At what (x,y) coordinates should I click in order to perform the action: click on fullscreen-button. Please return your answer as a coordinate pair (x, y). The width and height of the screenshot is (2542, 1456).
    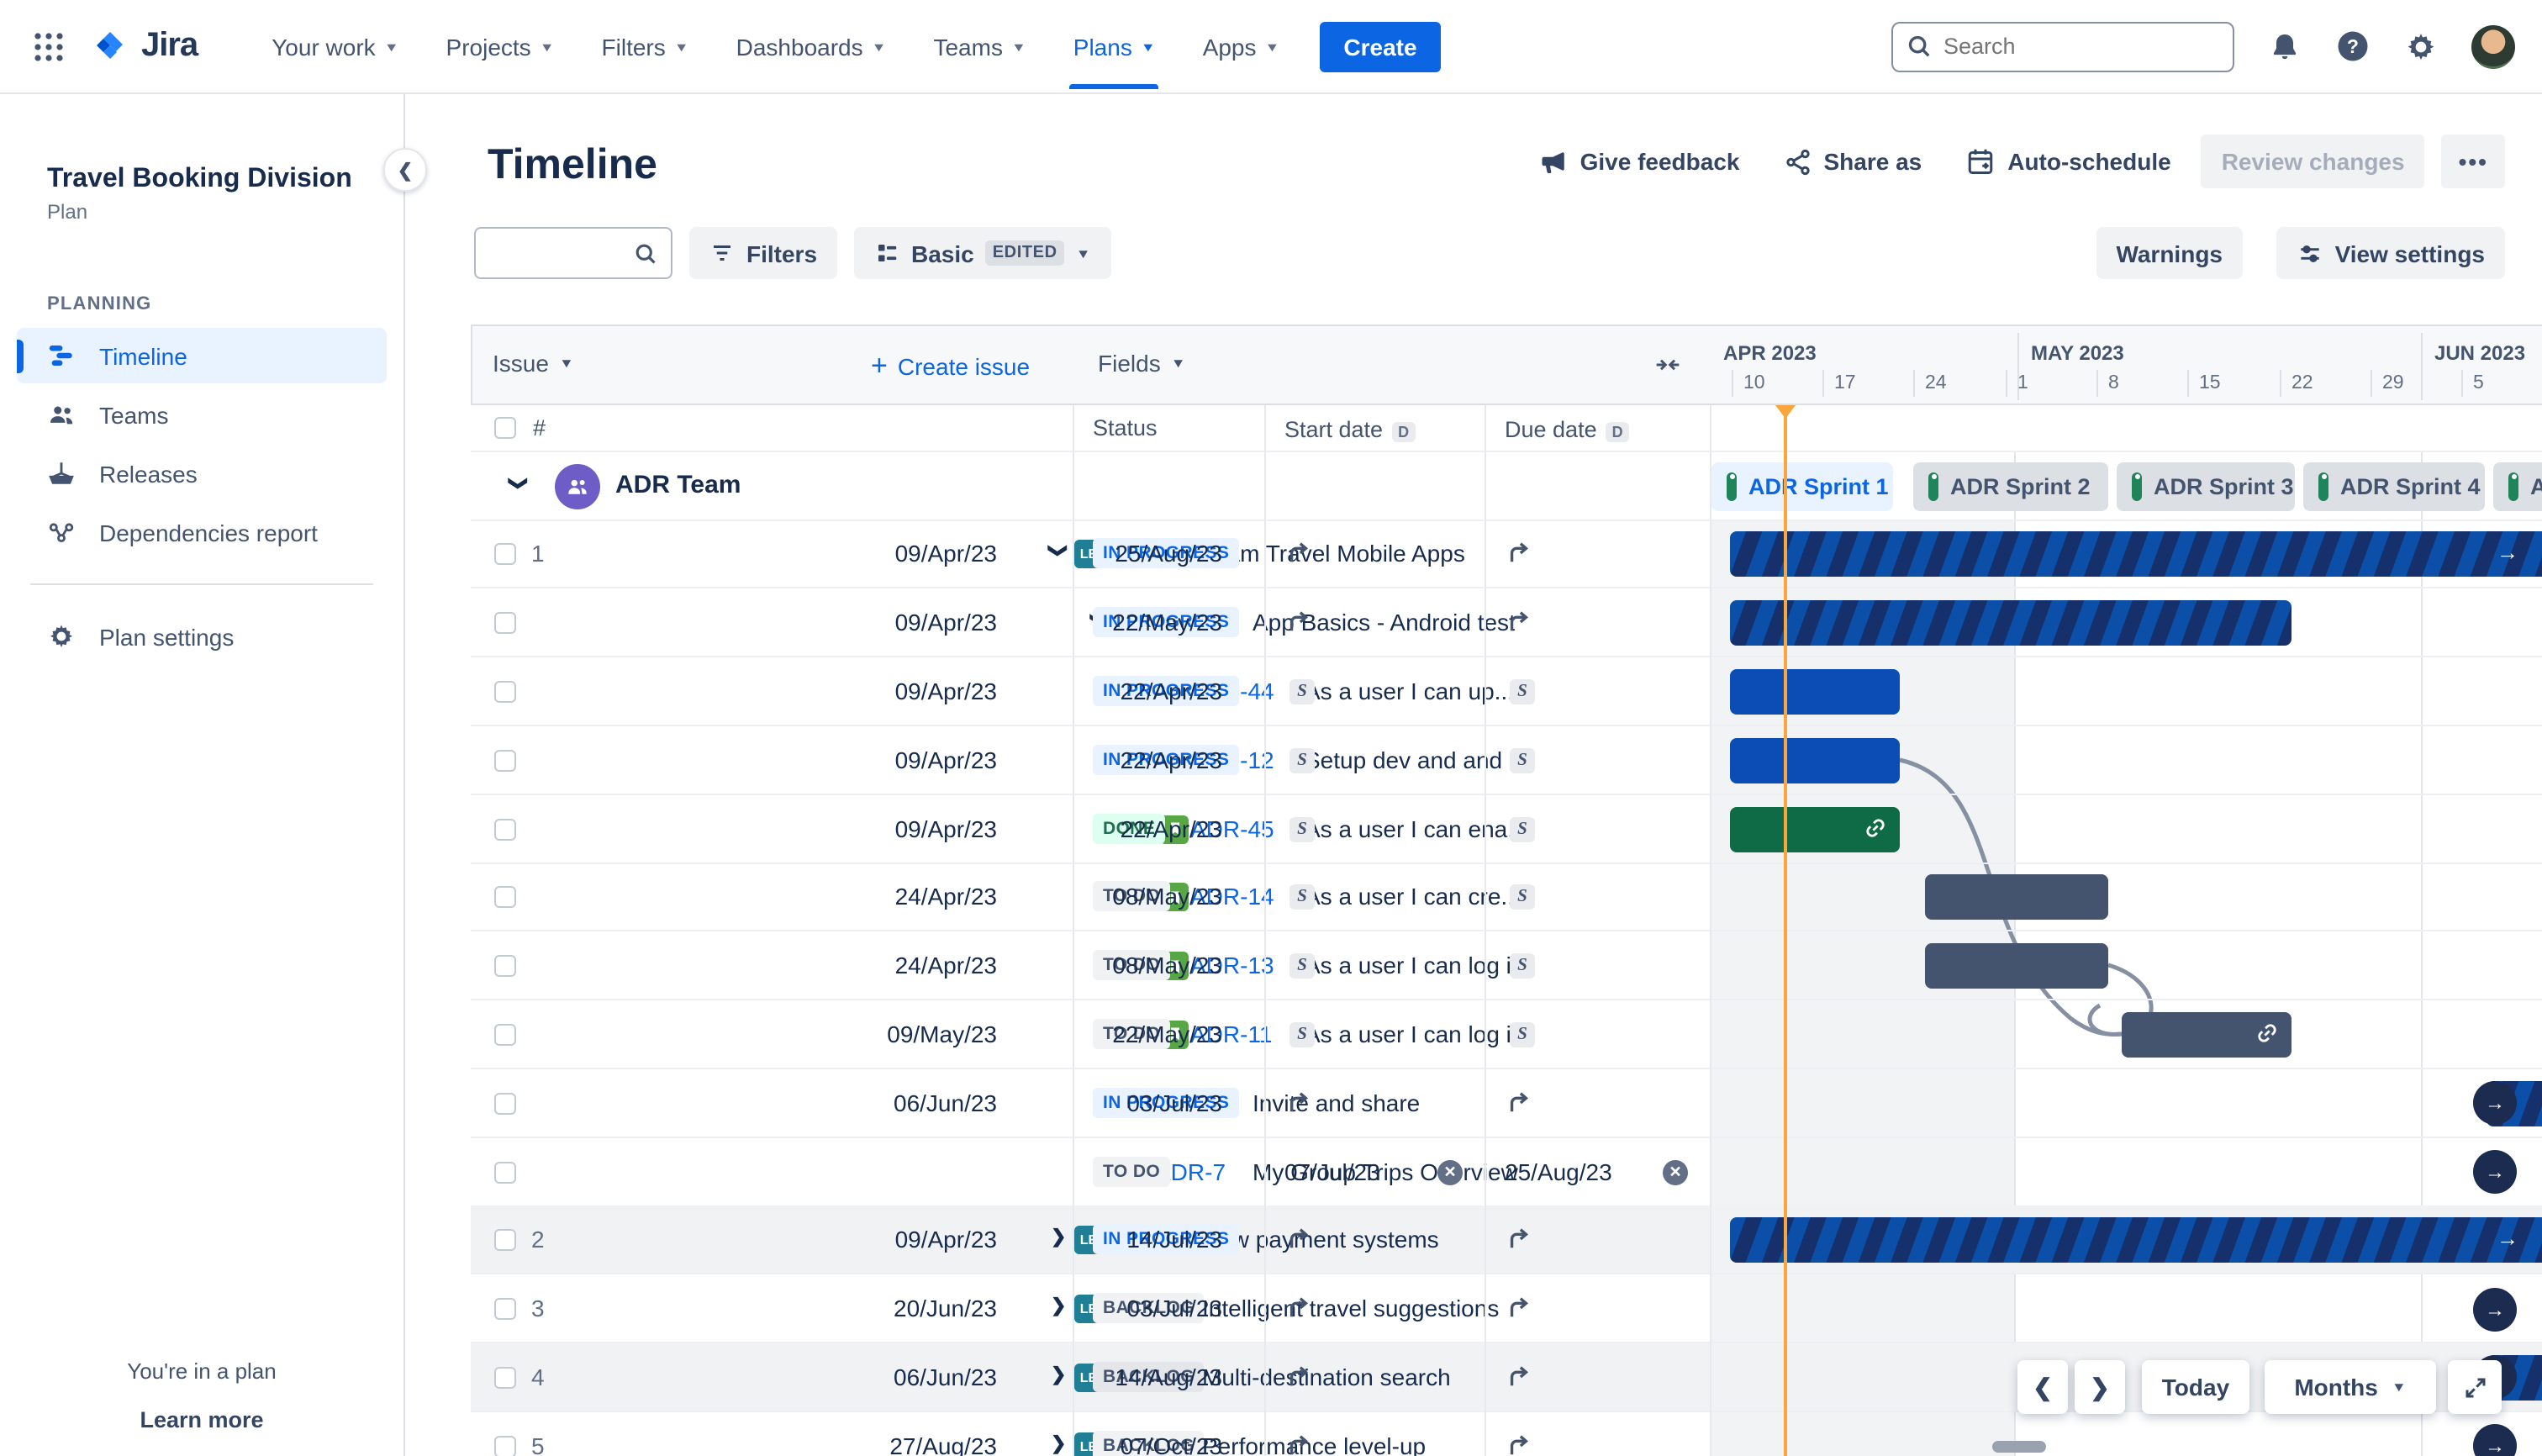
    Looking at the image, I should click on (2475, 1387).